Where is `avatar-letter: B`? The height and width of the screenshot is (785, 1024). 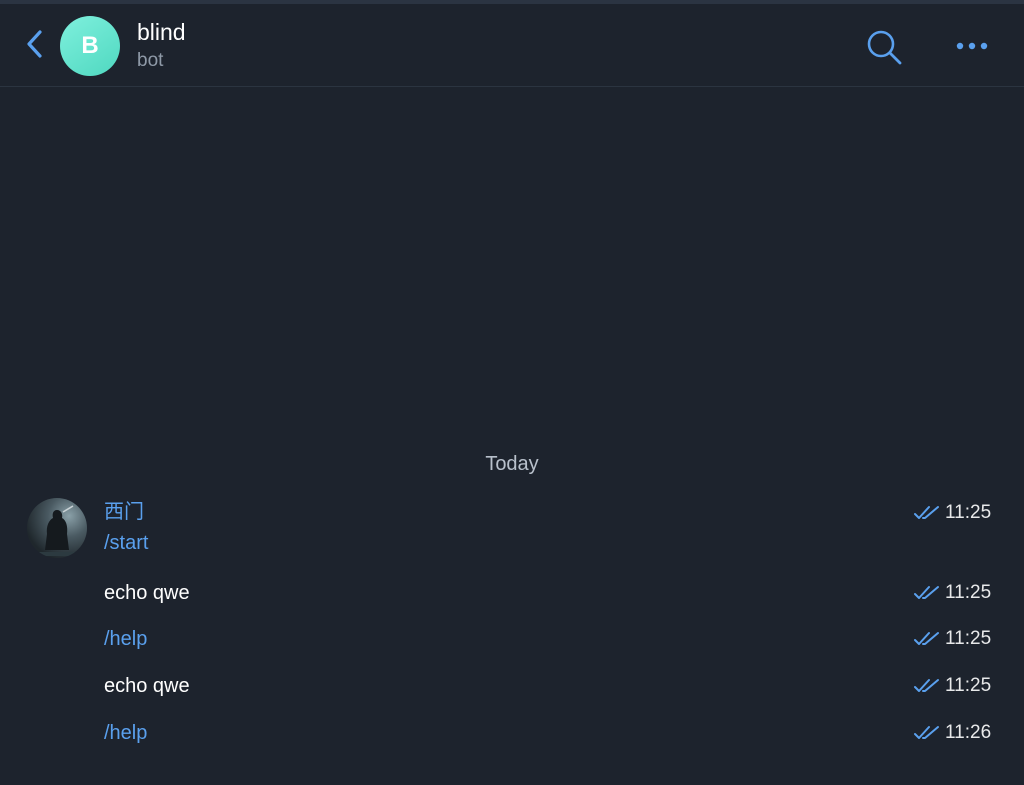 avatar-letter: B is located at coordinates (90, 45).